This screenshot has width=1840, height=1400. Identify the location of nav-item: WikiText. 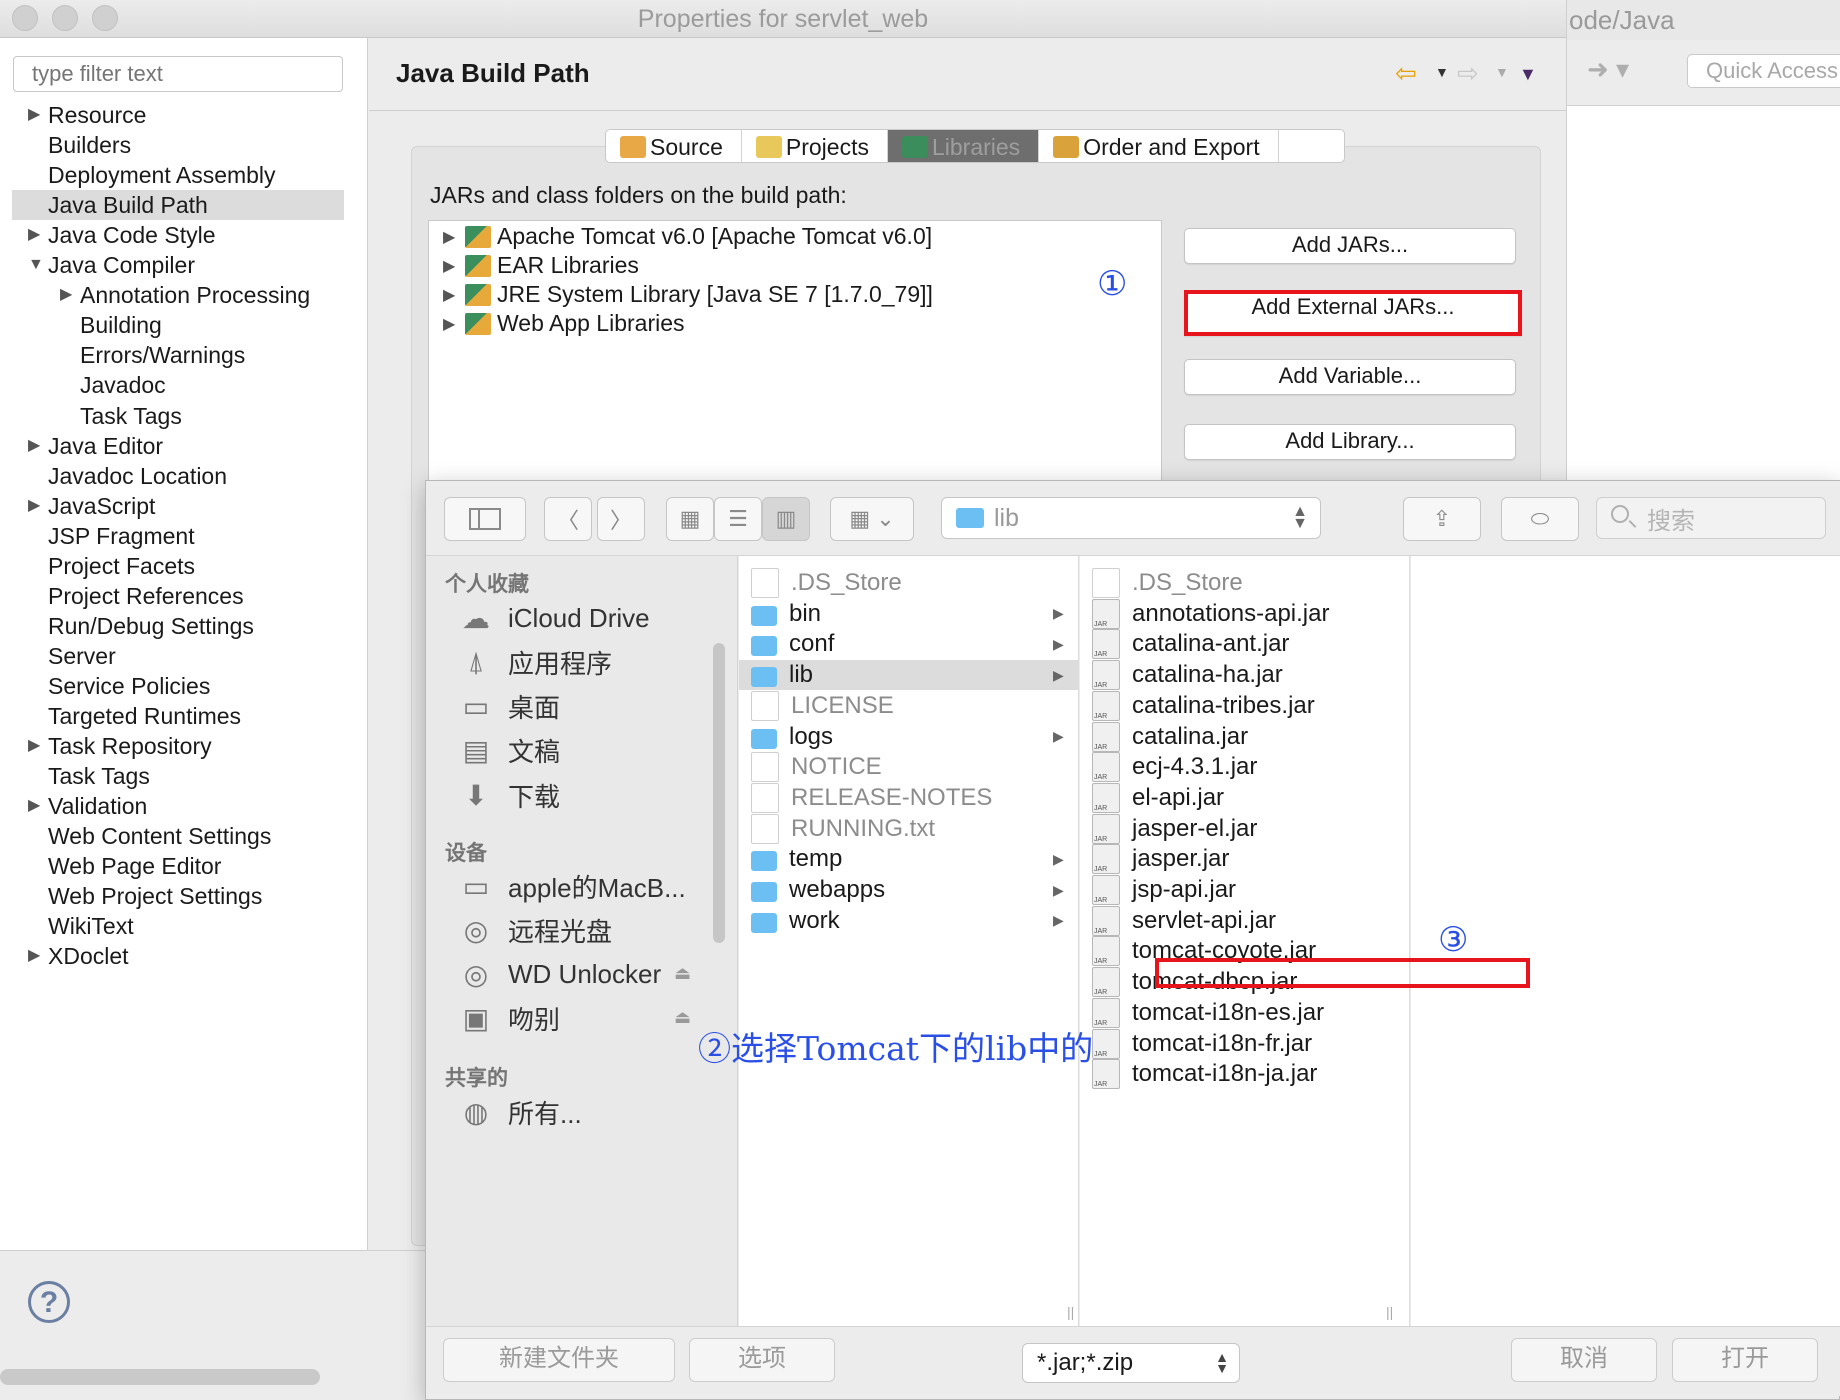
(180, 926).